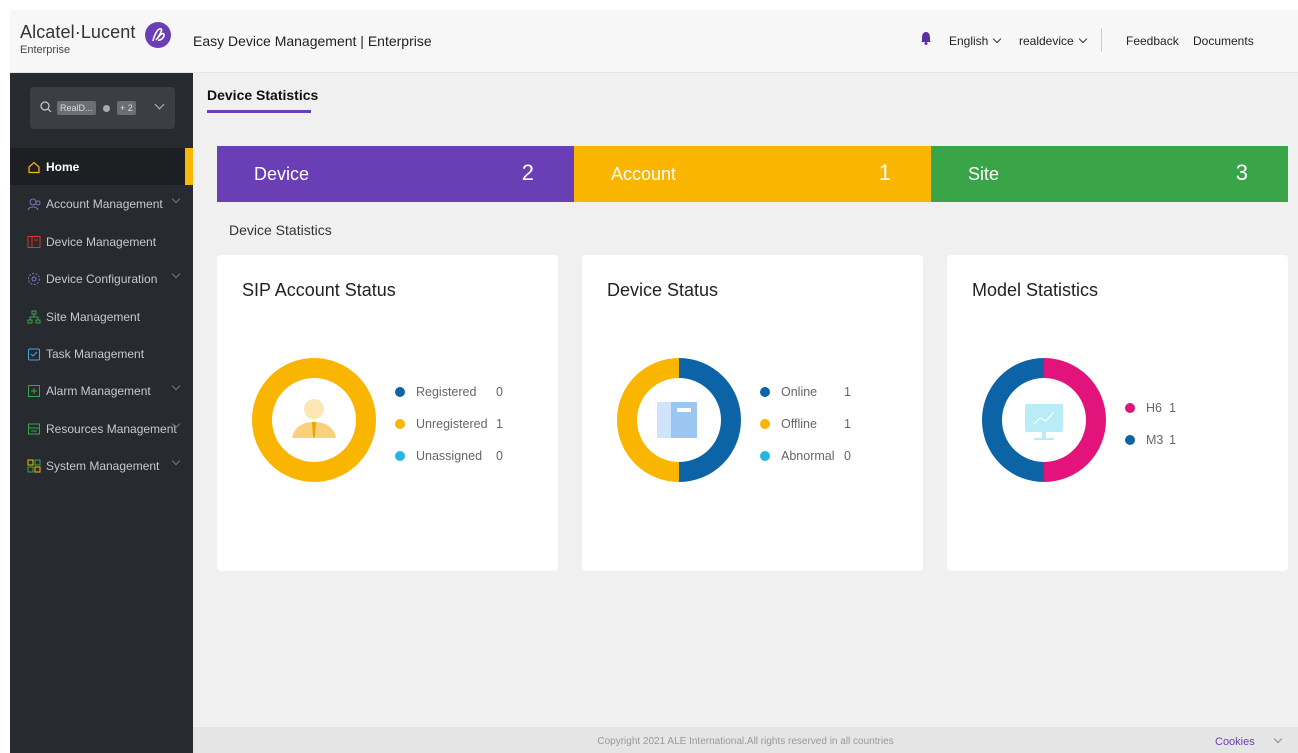  What do you see at coordinates (319, 290) in the screenshot?
I see `card-title: SIP Account Status` at bounding box center [319, 290].